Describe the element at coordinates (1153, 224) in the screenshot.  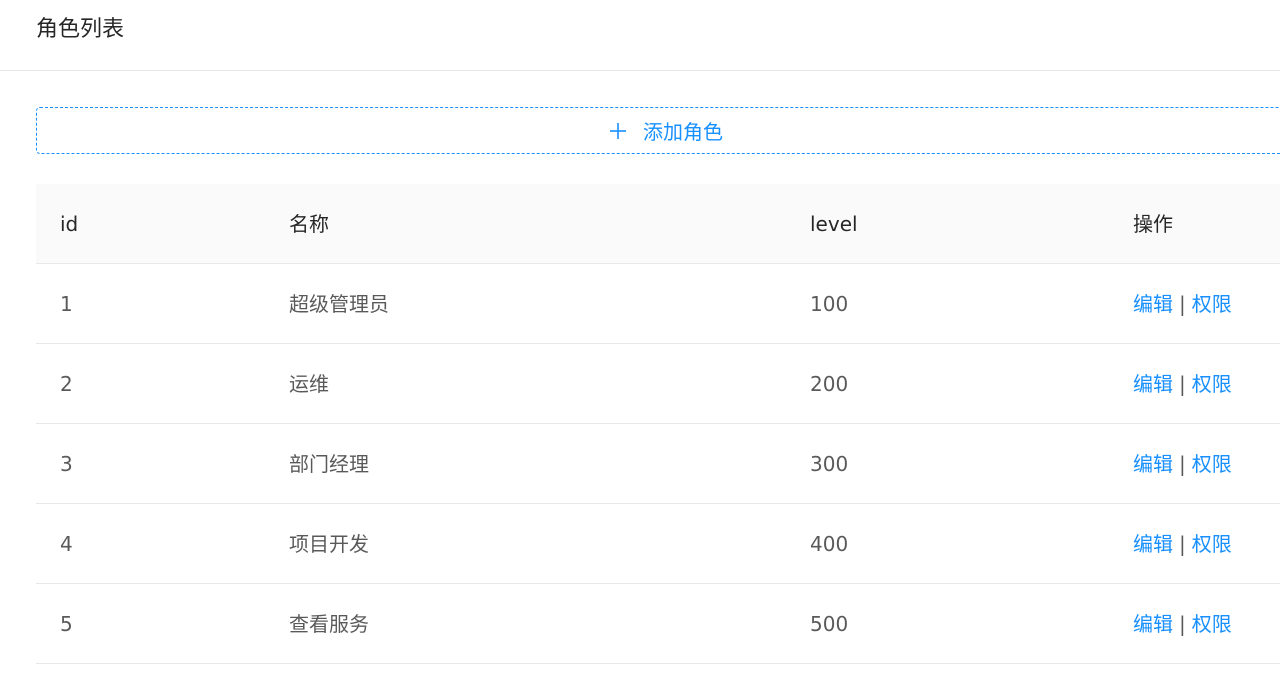
I see `column-header-actions: 操作` at that location.